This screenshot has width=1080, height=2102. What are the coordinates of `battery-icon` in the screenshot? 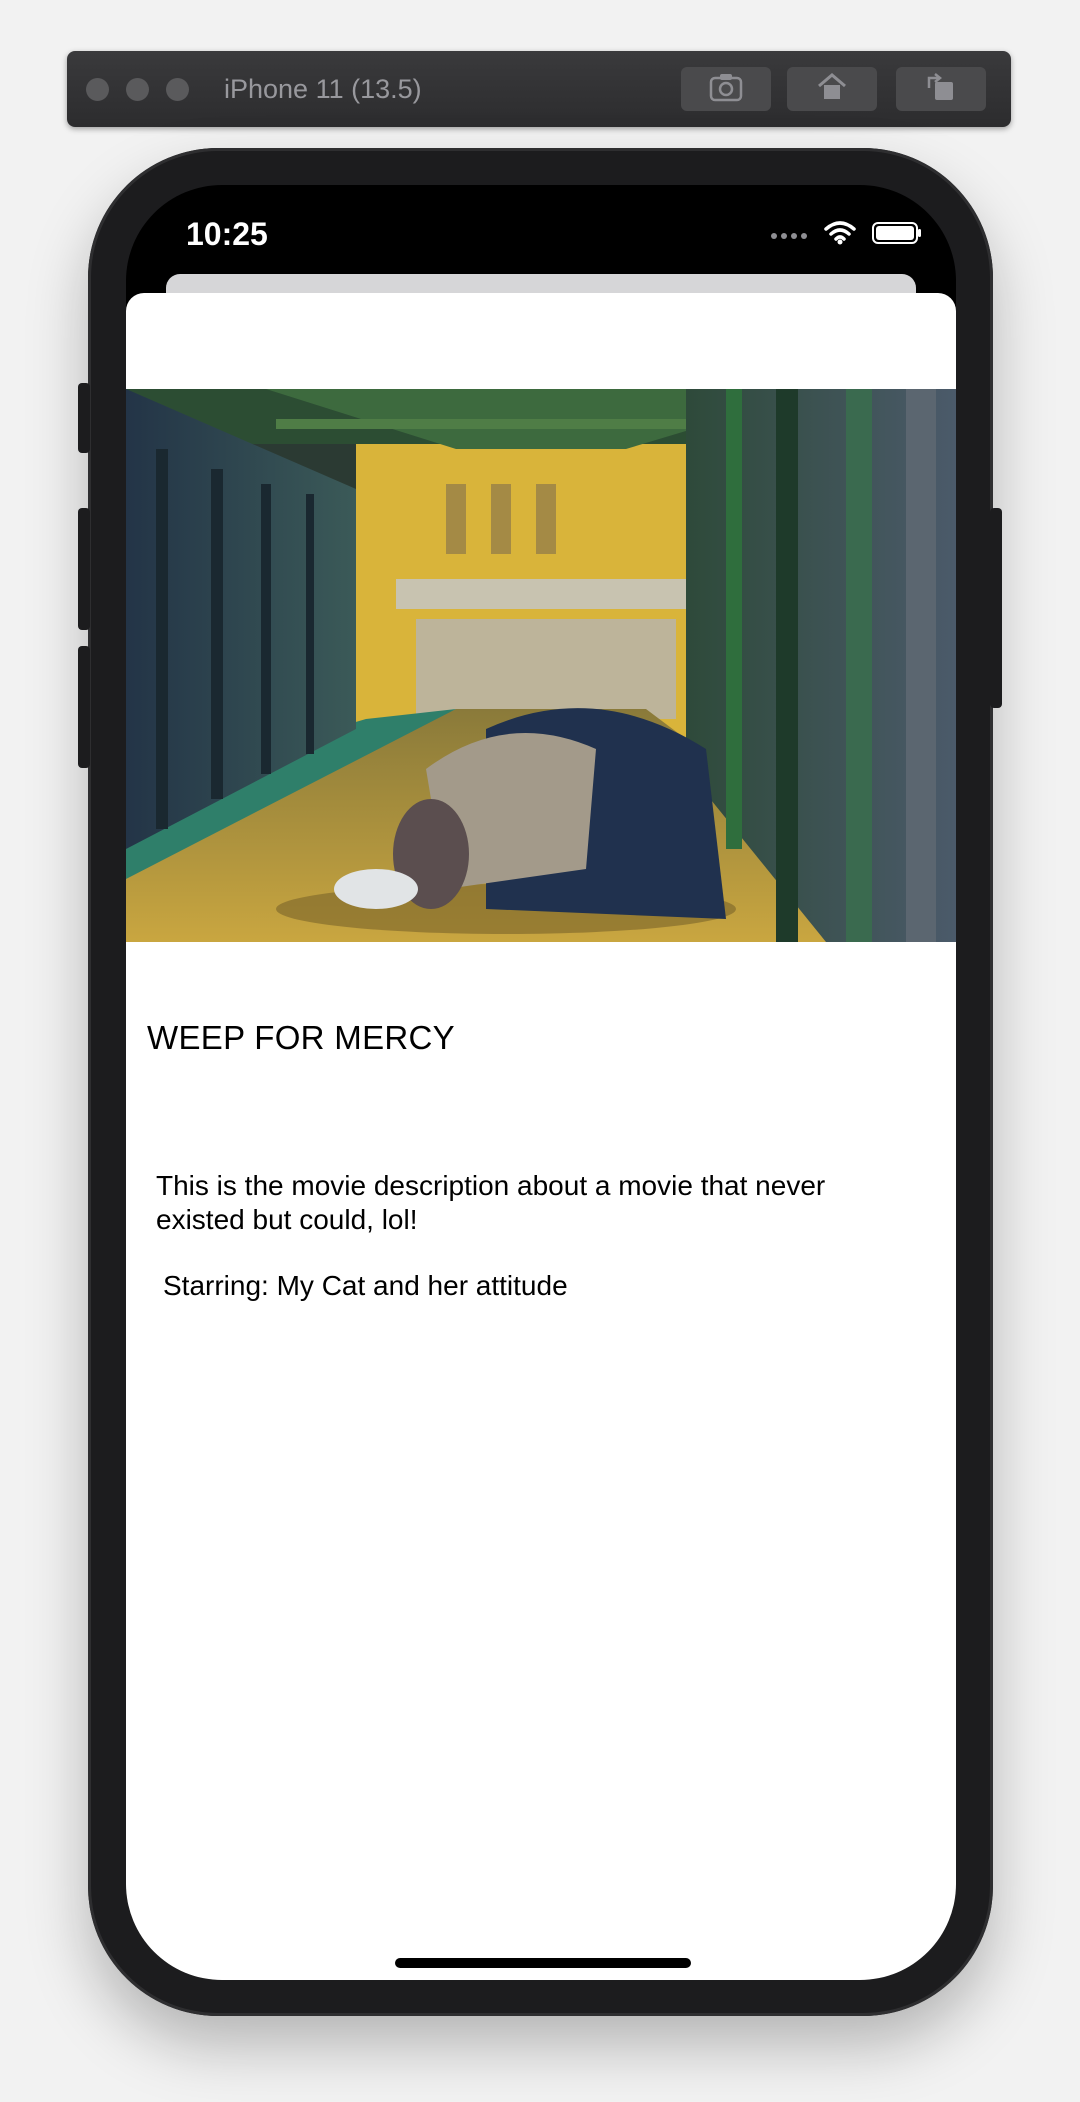 It's located at (897, 235).